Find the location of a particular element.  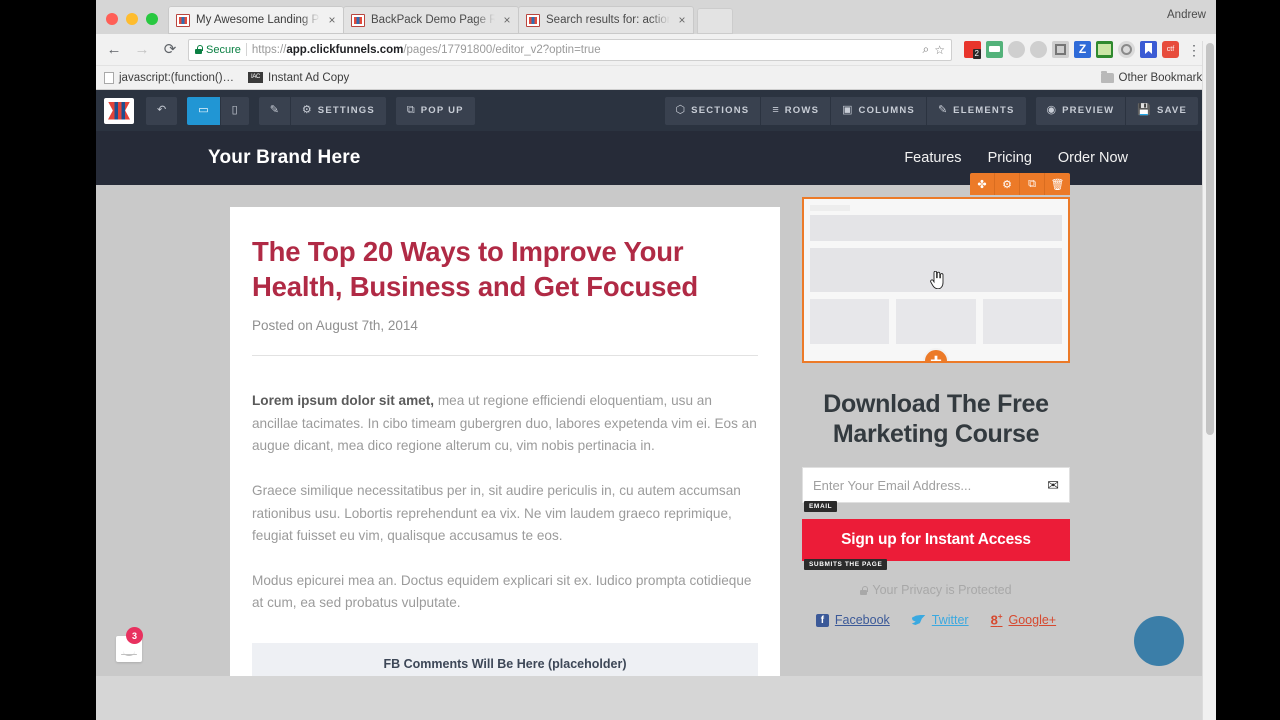

desktop-view-button: ▭ is located at coordinates (204, 110).